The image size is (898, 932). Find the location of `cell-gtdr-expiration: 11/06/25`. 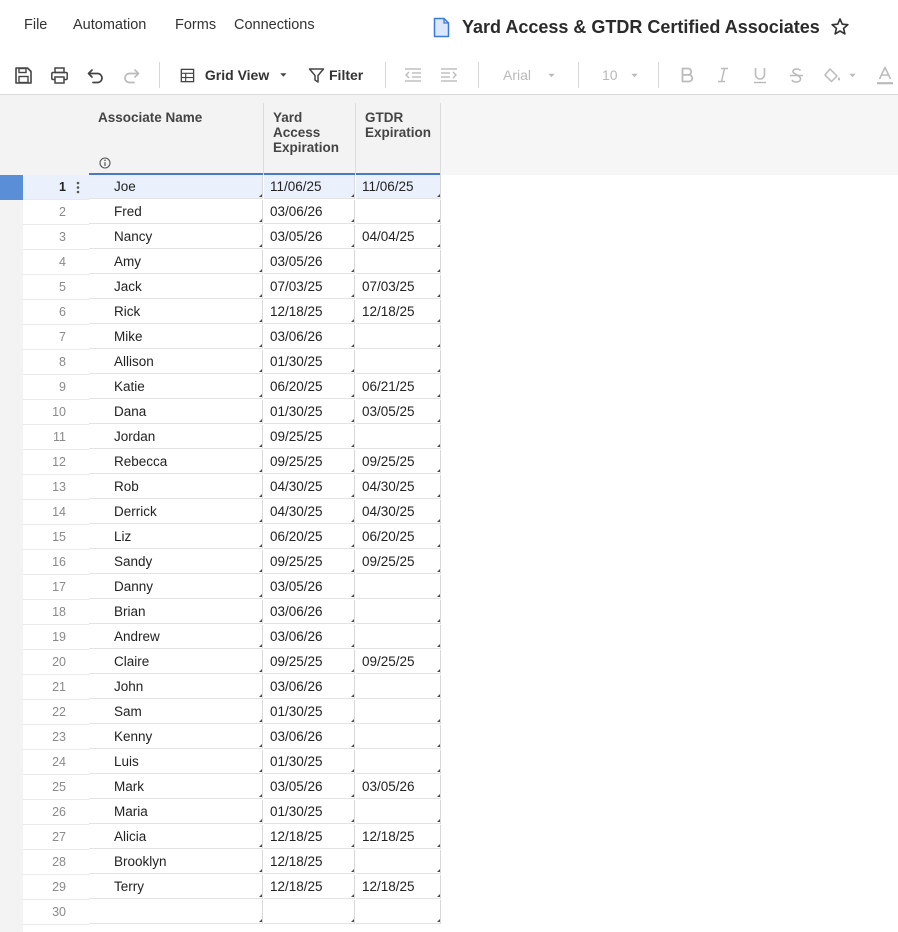

cell-gtdr-expiration: 11/06/25 is located at coordinates (398, 187).